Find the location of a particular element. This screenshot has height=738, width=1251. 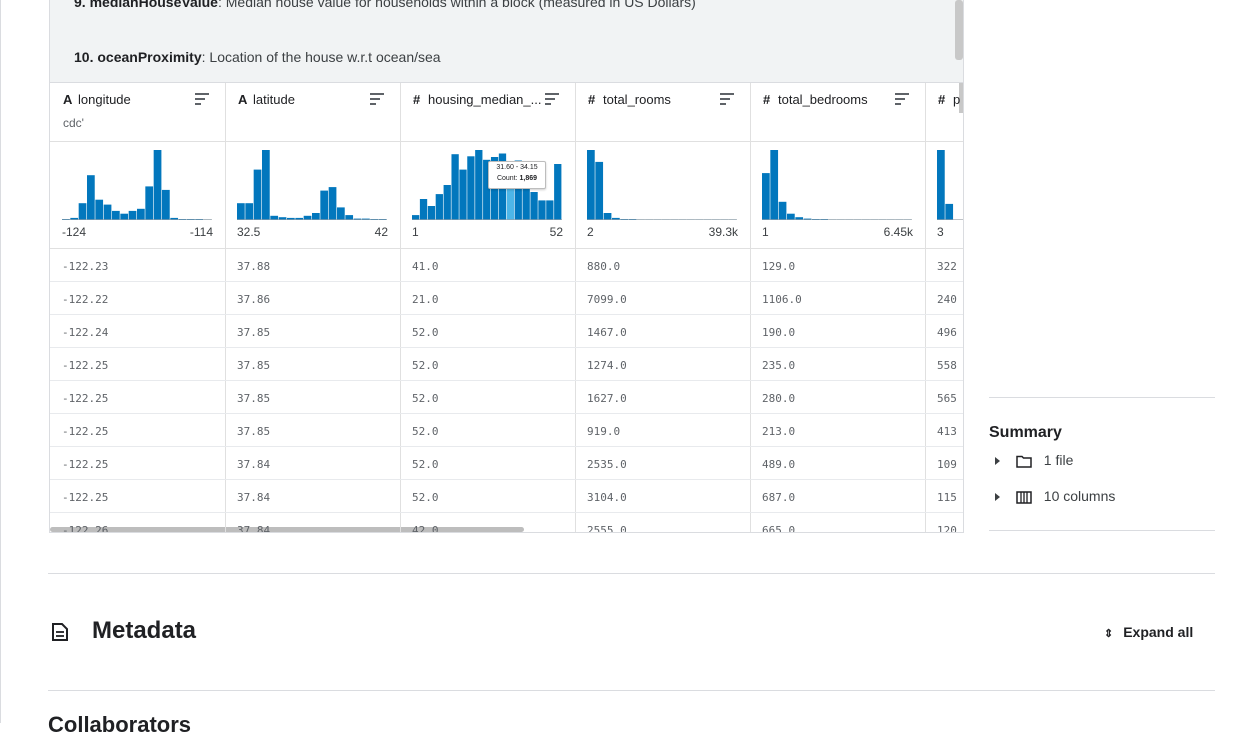

column-histogram: 2 39.3k is located at coordinates (662, 195).